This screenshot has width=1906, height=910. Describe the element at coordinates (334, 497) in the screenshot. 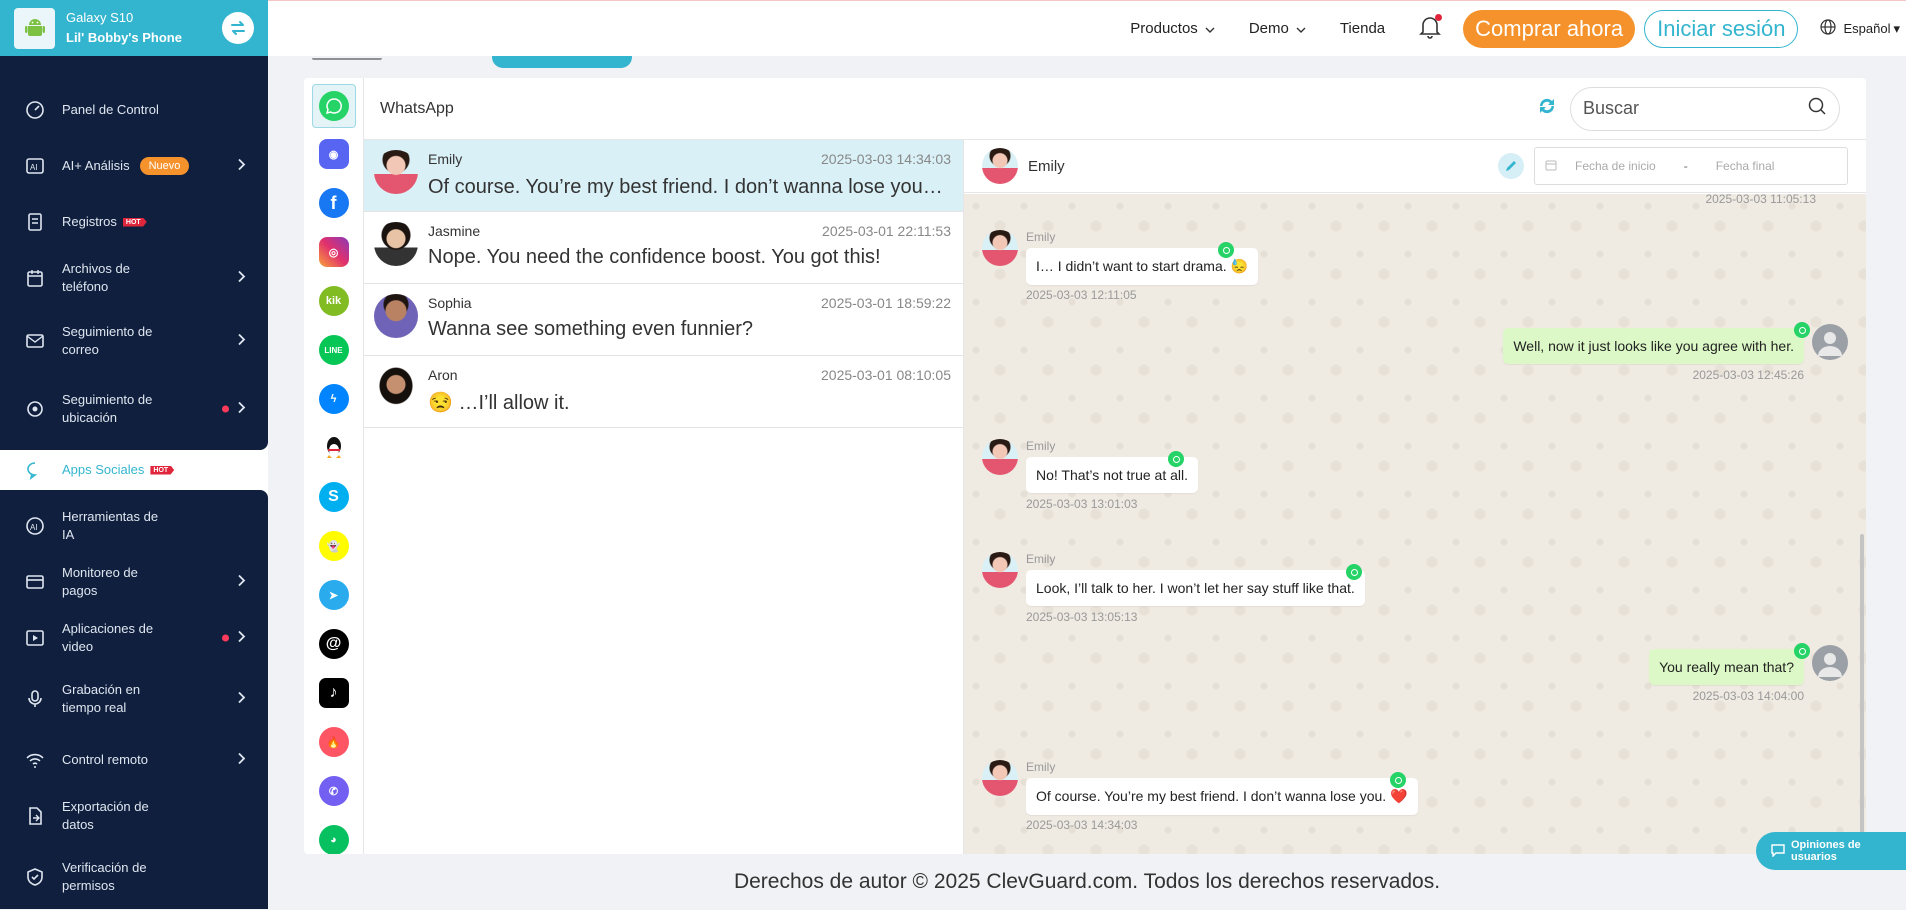

I see `skype-icon: S` at that location.